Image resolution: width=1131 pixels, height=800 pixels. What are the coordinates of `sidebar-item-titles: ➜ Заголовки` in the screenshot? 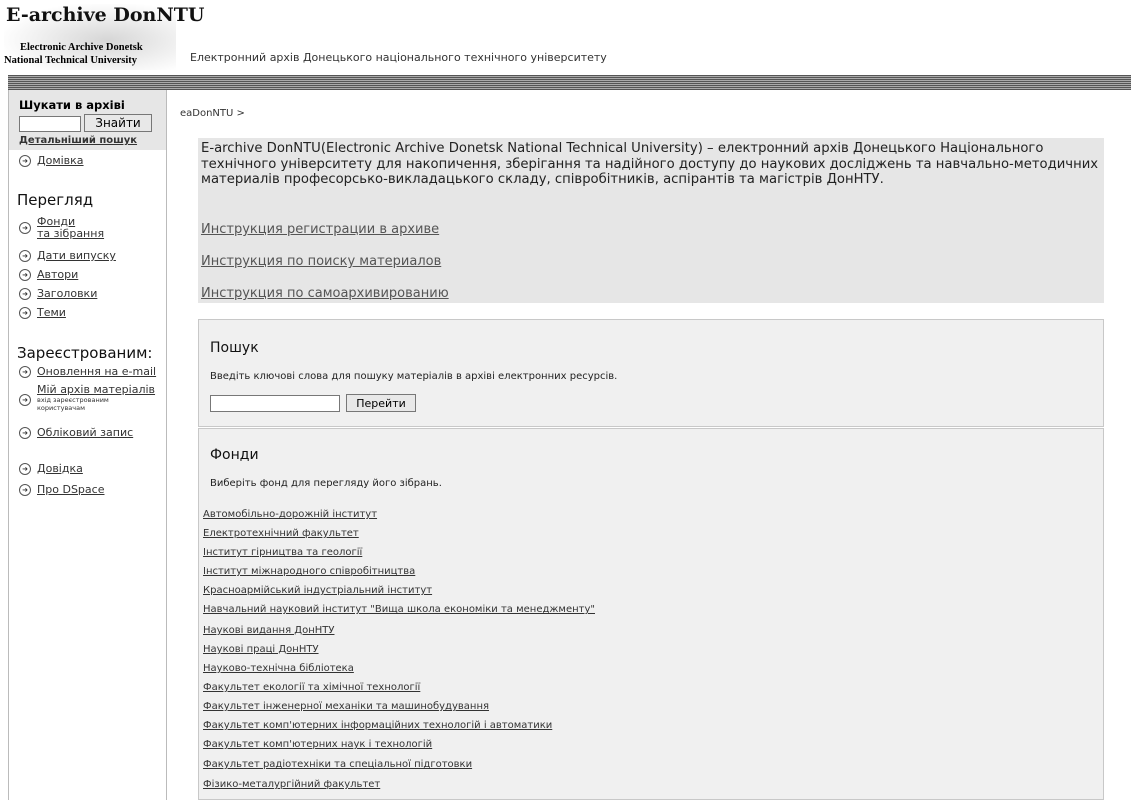 It's located at (58, 293).